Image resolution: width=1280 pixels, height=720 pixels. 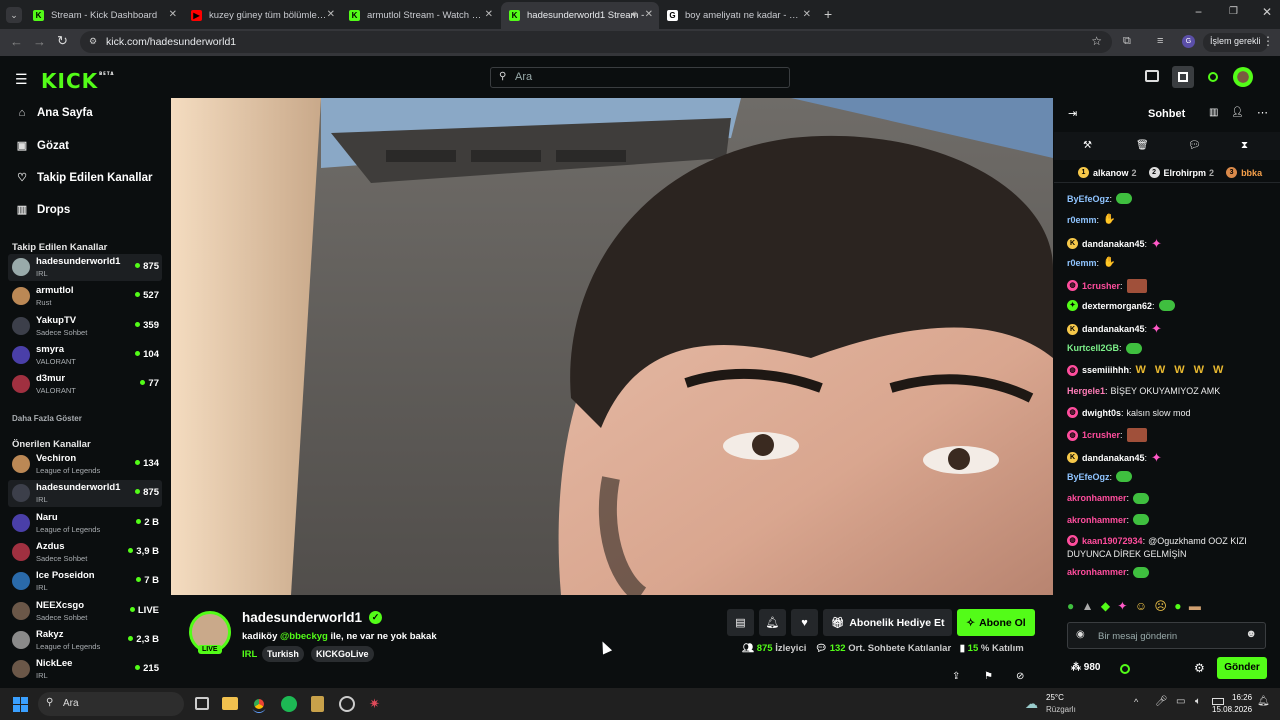 I want to click on mic-icon: 🎤︎, so click(x=1161, y=701).